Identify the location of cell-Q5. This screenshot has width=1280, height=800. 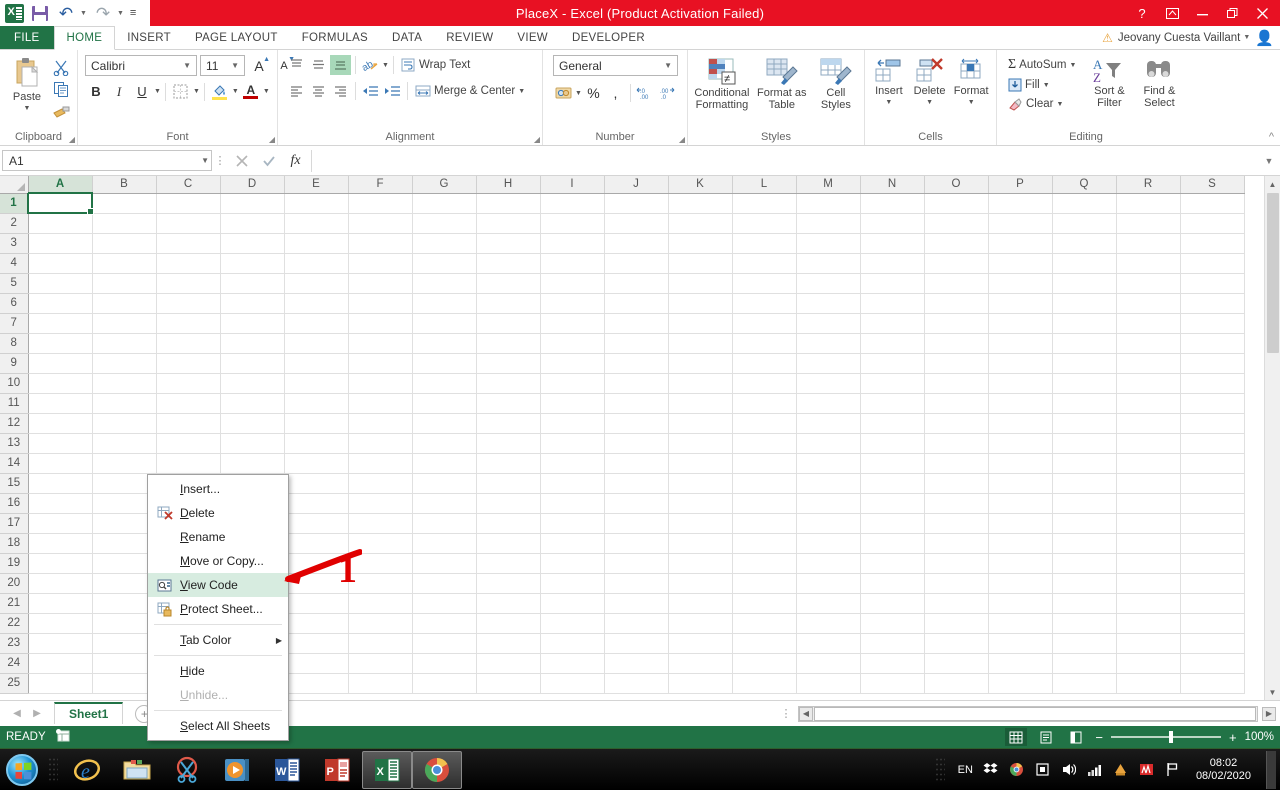
(1084, 283).